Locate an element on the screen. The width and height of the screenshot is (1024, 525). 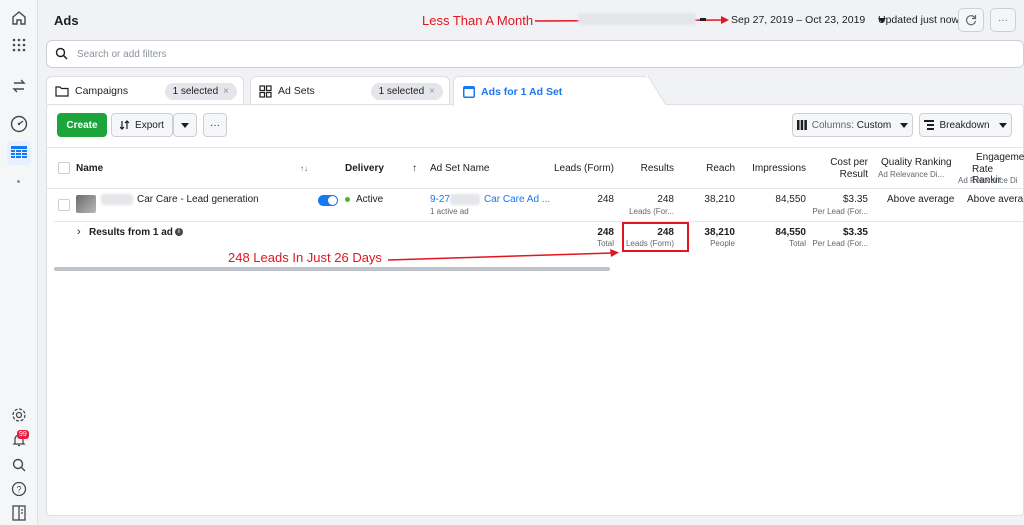
columns-prefix: Columns: is located at coordinates (832, 125).